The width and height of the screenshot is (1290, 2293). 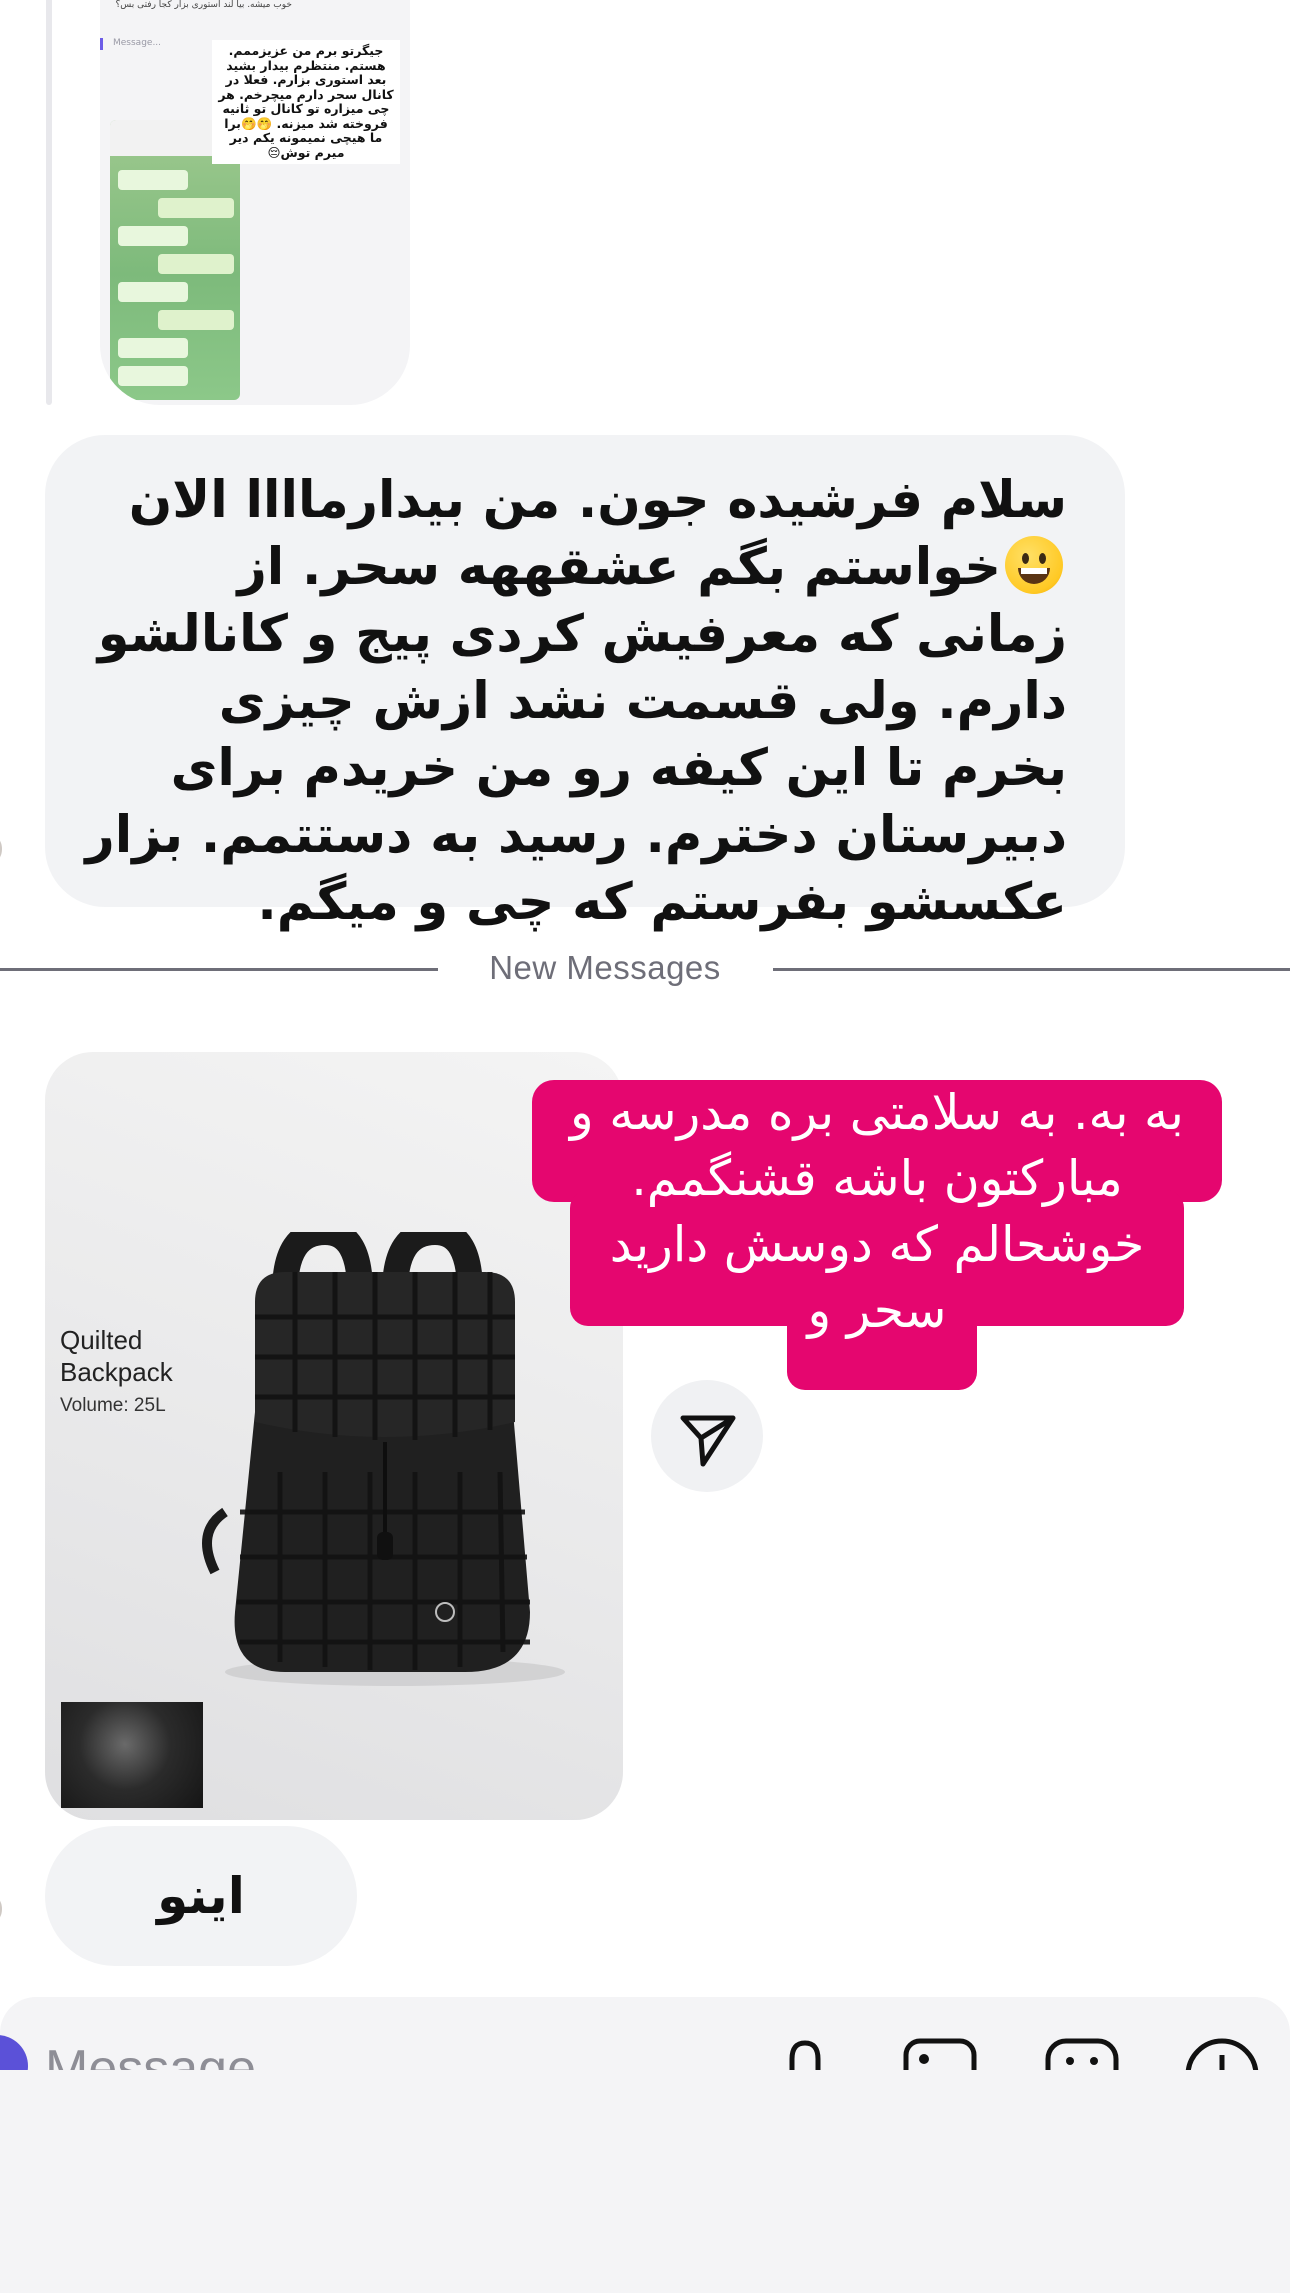 What do you see at coordinates (940, 2050) in the screenshot?
I see `image-icon` at bounding box center [940, 2050].